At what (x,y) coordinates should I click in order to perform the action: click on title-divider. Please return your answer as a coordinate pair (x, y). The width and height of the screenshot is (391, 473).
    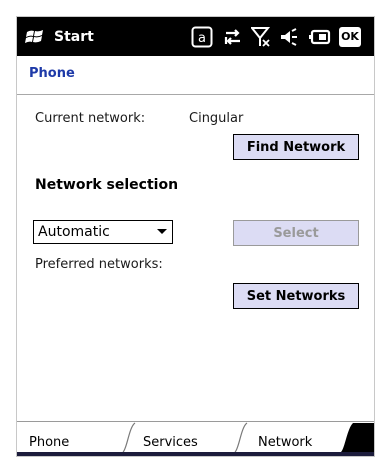
    Looking at the image, I should click on (195, 94).